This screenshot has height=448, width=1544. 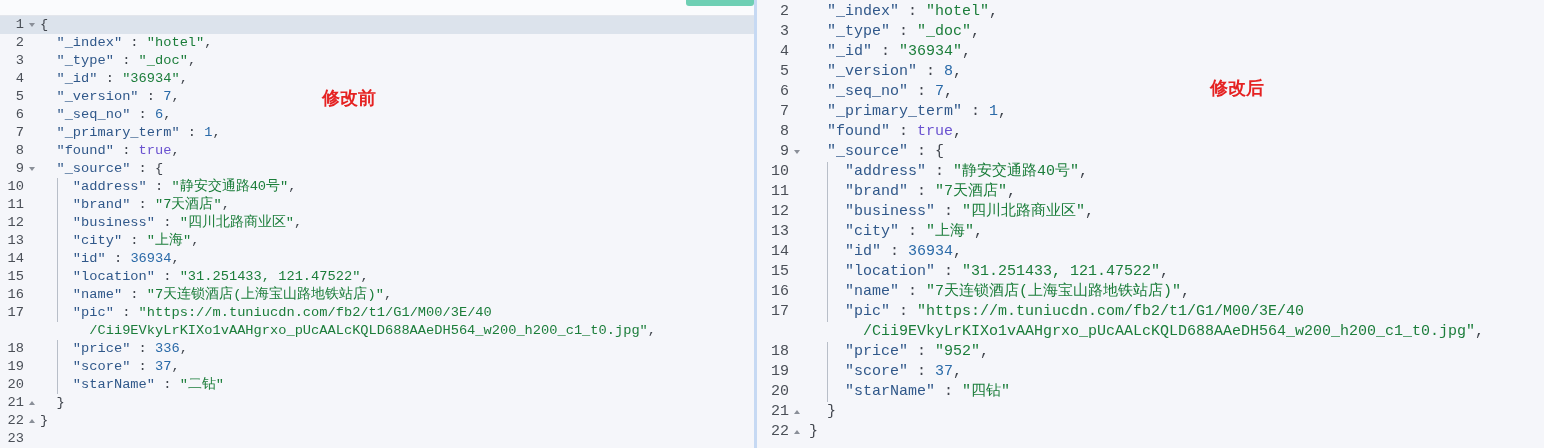 I want to click on code-line: {, so click(x=44, y=24).